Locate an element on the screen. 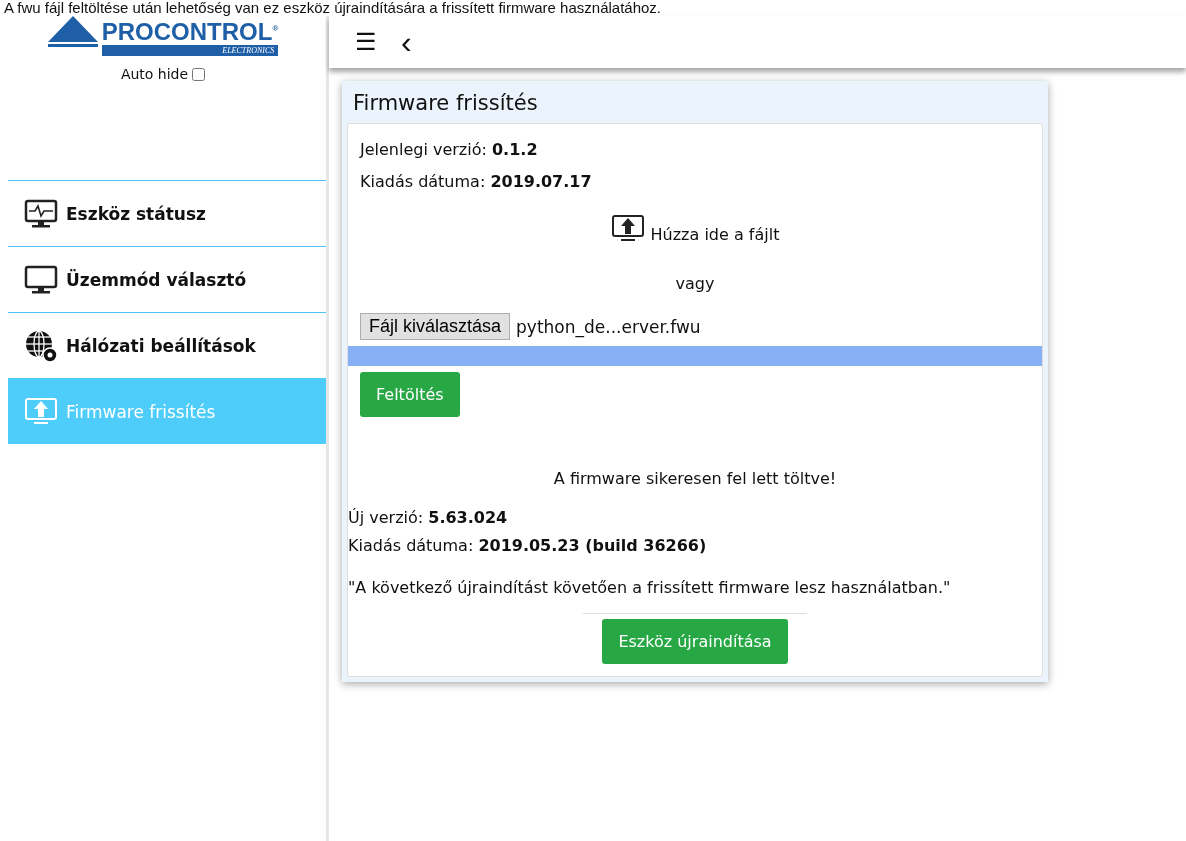 This screenshot has height=841, width=1186. globe-gear-icon is located at coordinates (41, 345).